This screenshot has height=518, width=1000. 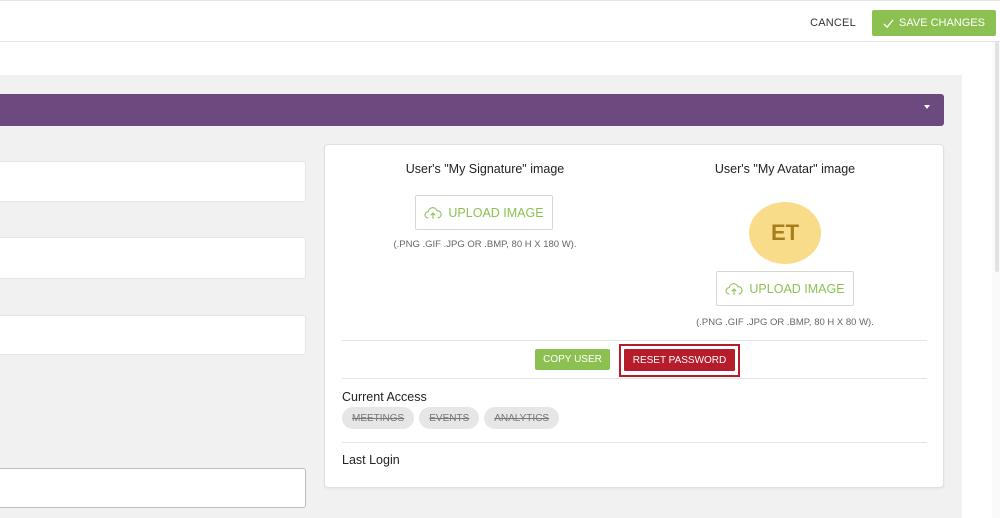 What do you see at coordinates (785, 322) in the screenshot?
I see `avatar-format-hint: (.PNG .GIF .JPG OR .BMP, 80 H X 80 W).` at bounding box center [785, 322].